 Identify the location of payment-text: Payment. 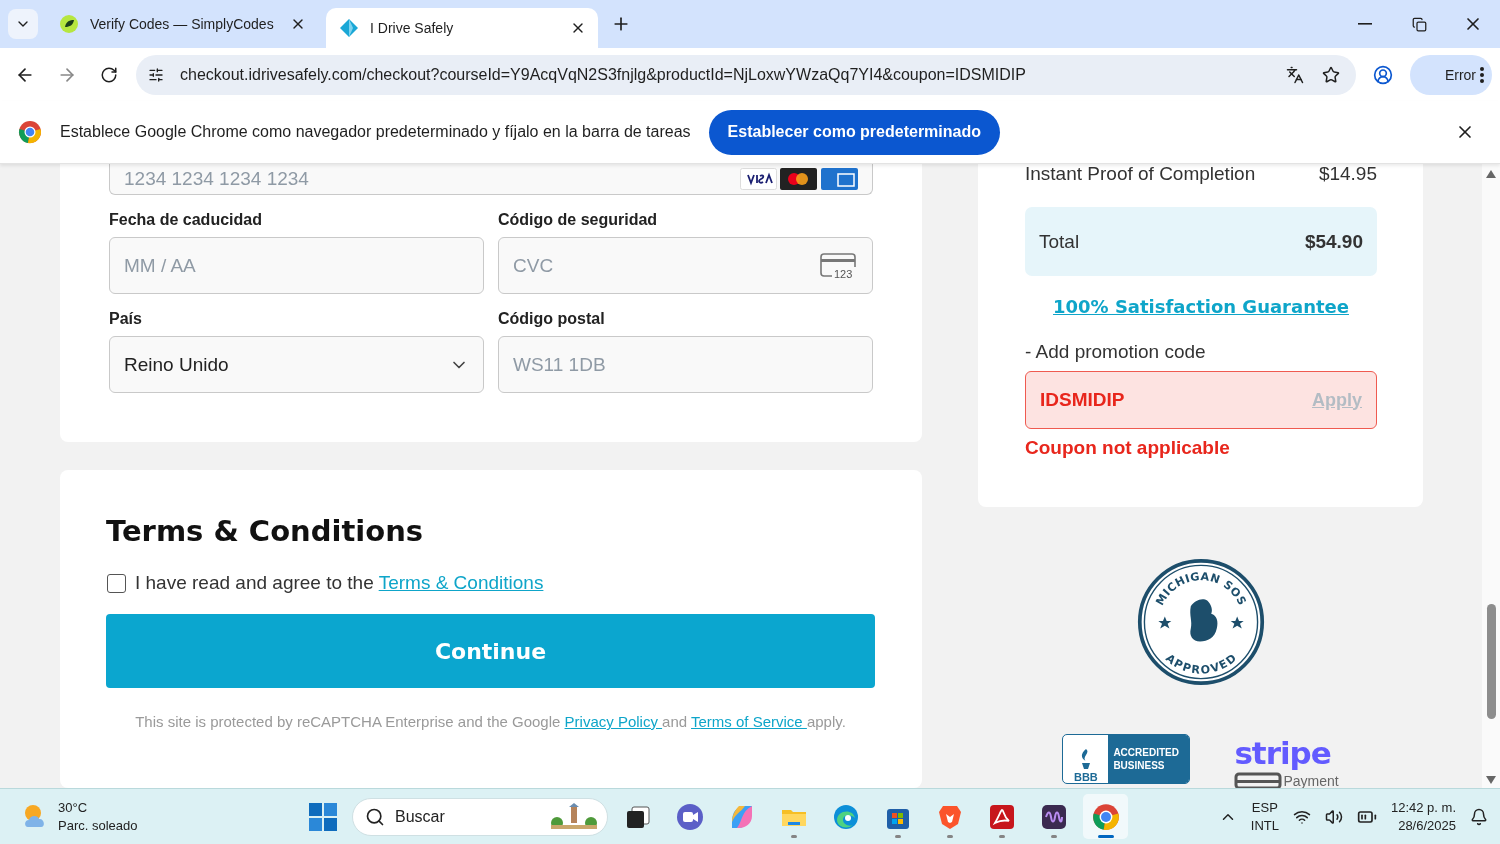
(1311, 781).